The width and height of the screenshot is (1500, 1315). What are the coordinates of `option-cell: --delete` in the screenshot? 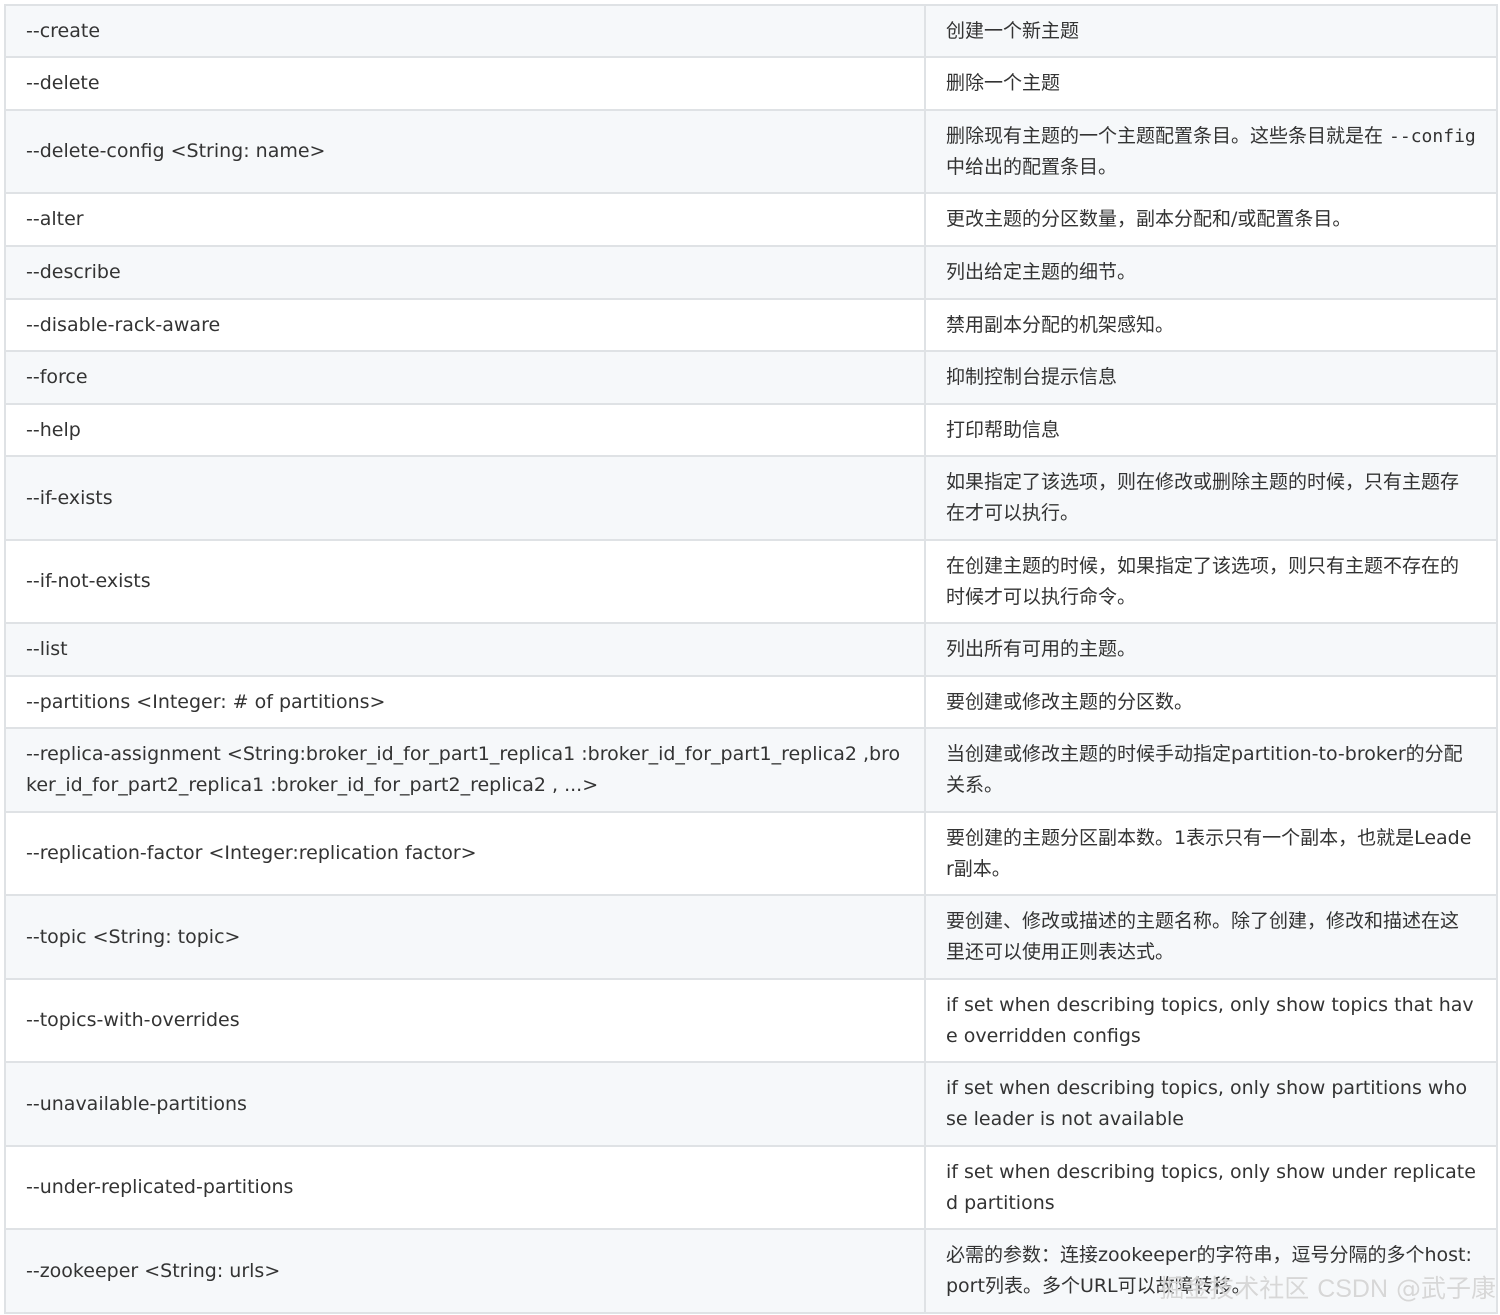 It's located at (465, 83).